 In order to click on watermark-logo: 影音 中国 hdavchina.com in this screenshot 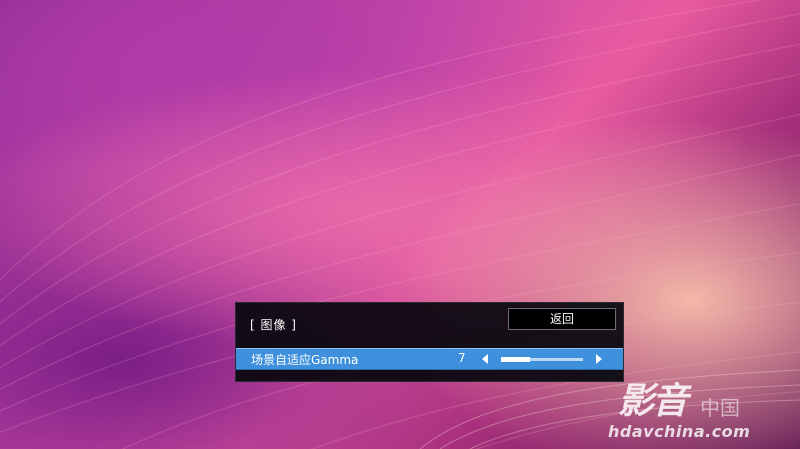, I will do `click(698, 409)`.